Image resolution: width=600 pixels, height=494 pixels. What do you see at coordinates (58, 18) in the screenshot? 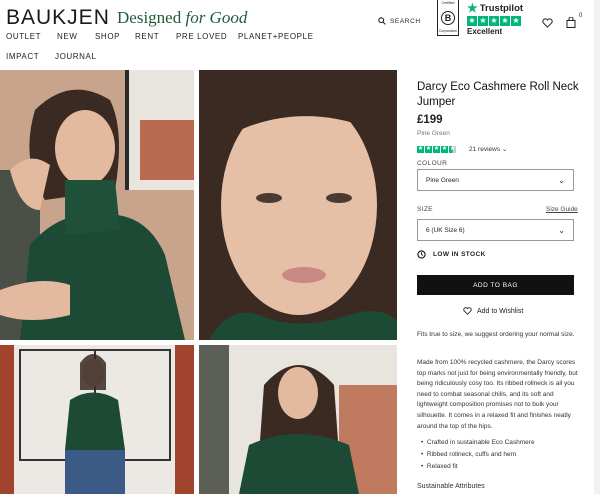
I see `brand-logo: BAUKJEN` at bounding box center [58, 18].